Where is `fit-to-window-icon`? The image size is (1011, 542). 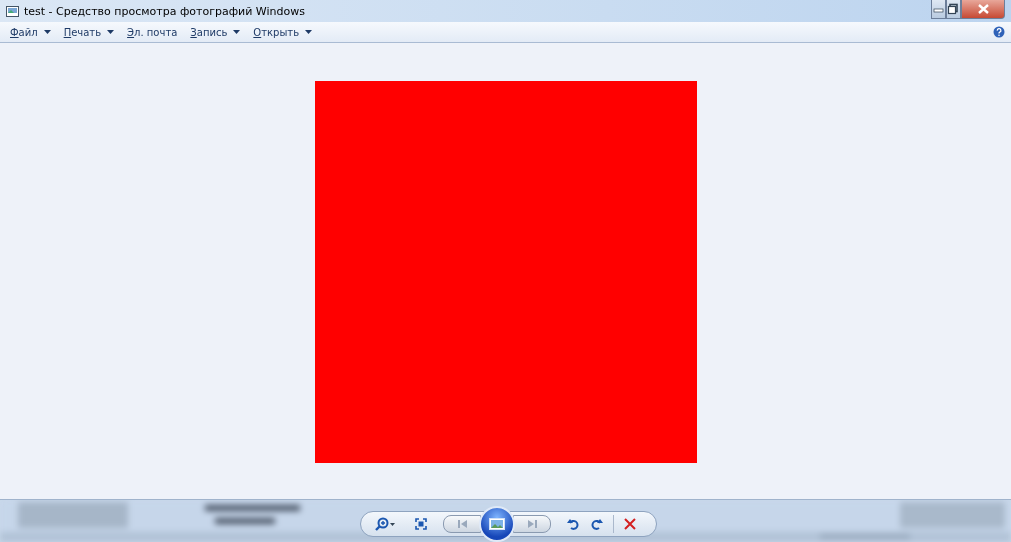 fit-to-window-icon is located at coordinates (421, 524).